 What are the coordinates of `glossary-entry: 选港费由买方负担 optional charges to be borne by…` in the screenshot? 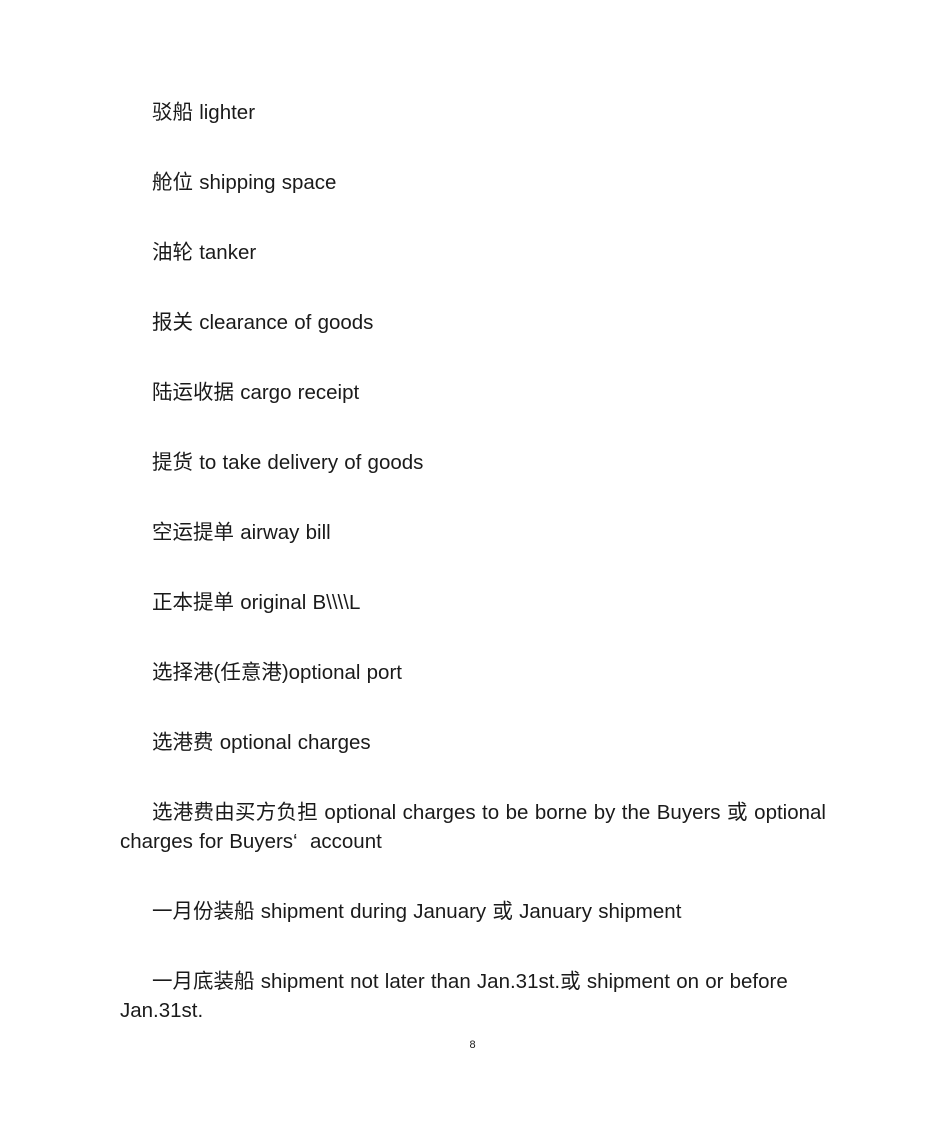 It's located at (476, 827).